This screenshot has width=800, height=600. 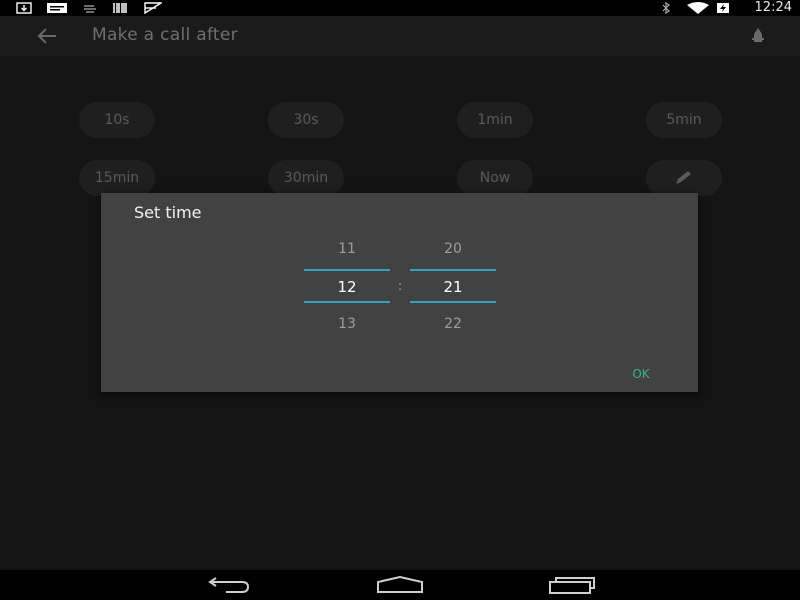 I want to click on option-10s: 10s, so click(x=117, y=120).